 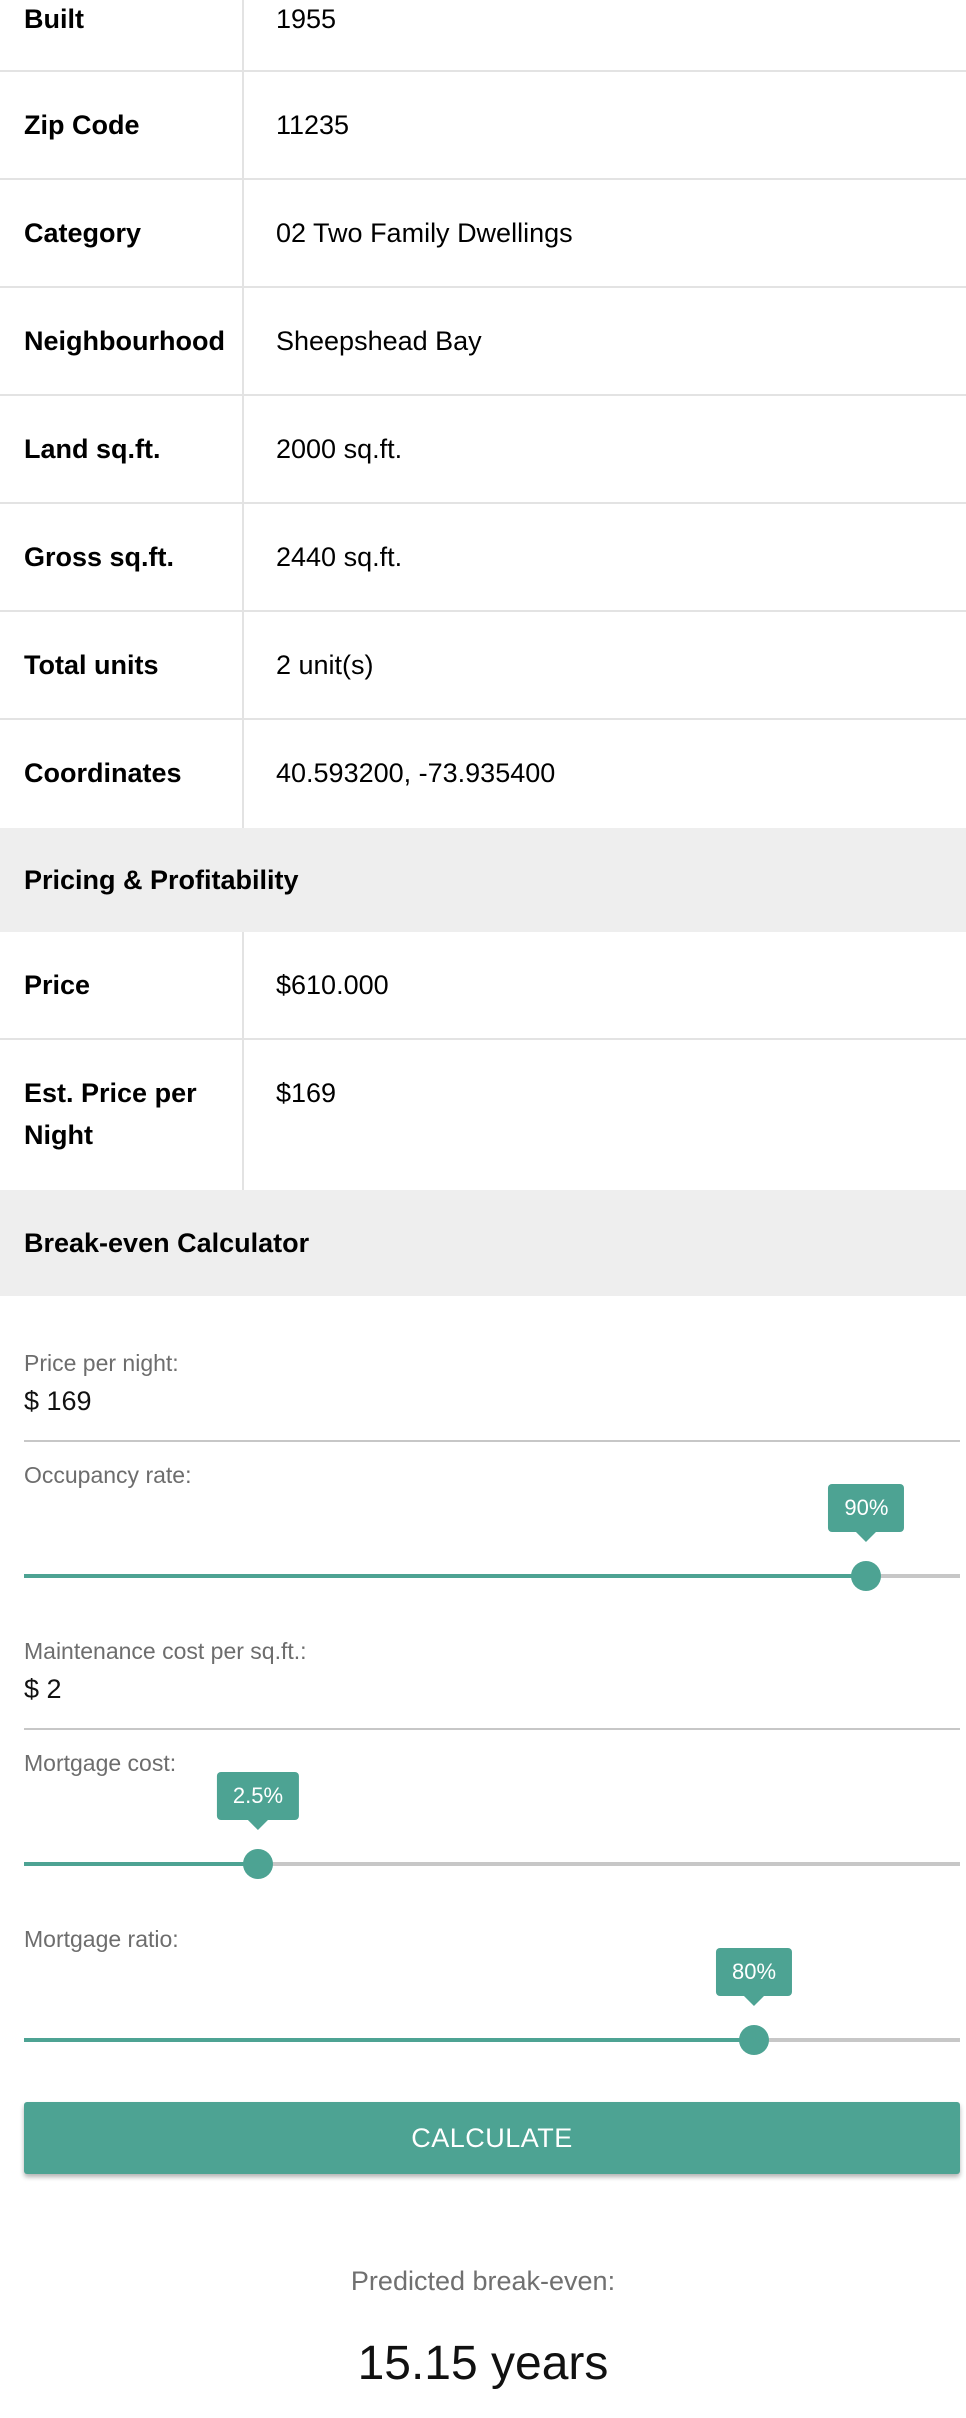 What do you see at coordinates (483, 2363) in the screenshot?
I see `break-even-value: 15.15 years` at bounding box center [483, 2363].